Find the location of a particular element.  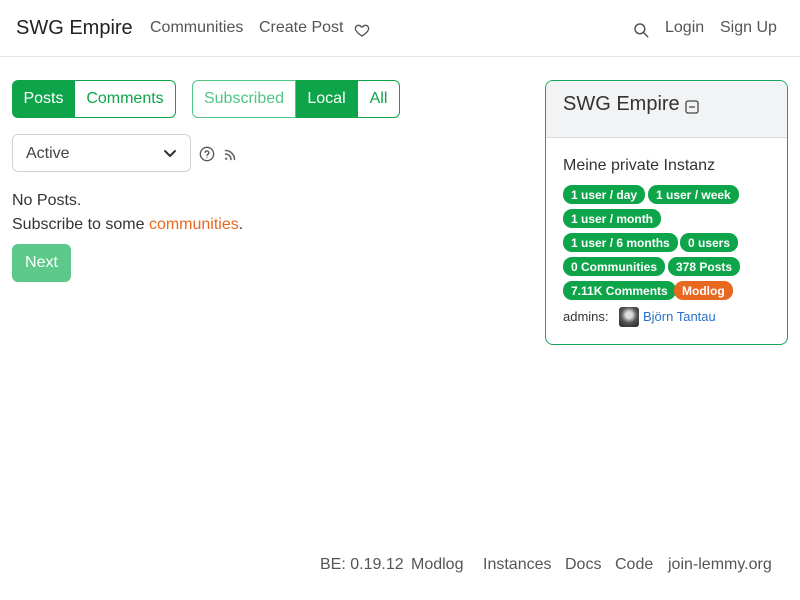

subscribe-hint-suffix: . is located at coordinates (241, 224).